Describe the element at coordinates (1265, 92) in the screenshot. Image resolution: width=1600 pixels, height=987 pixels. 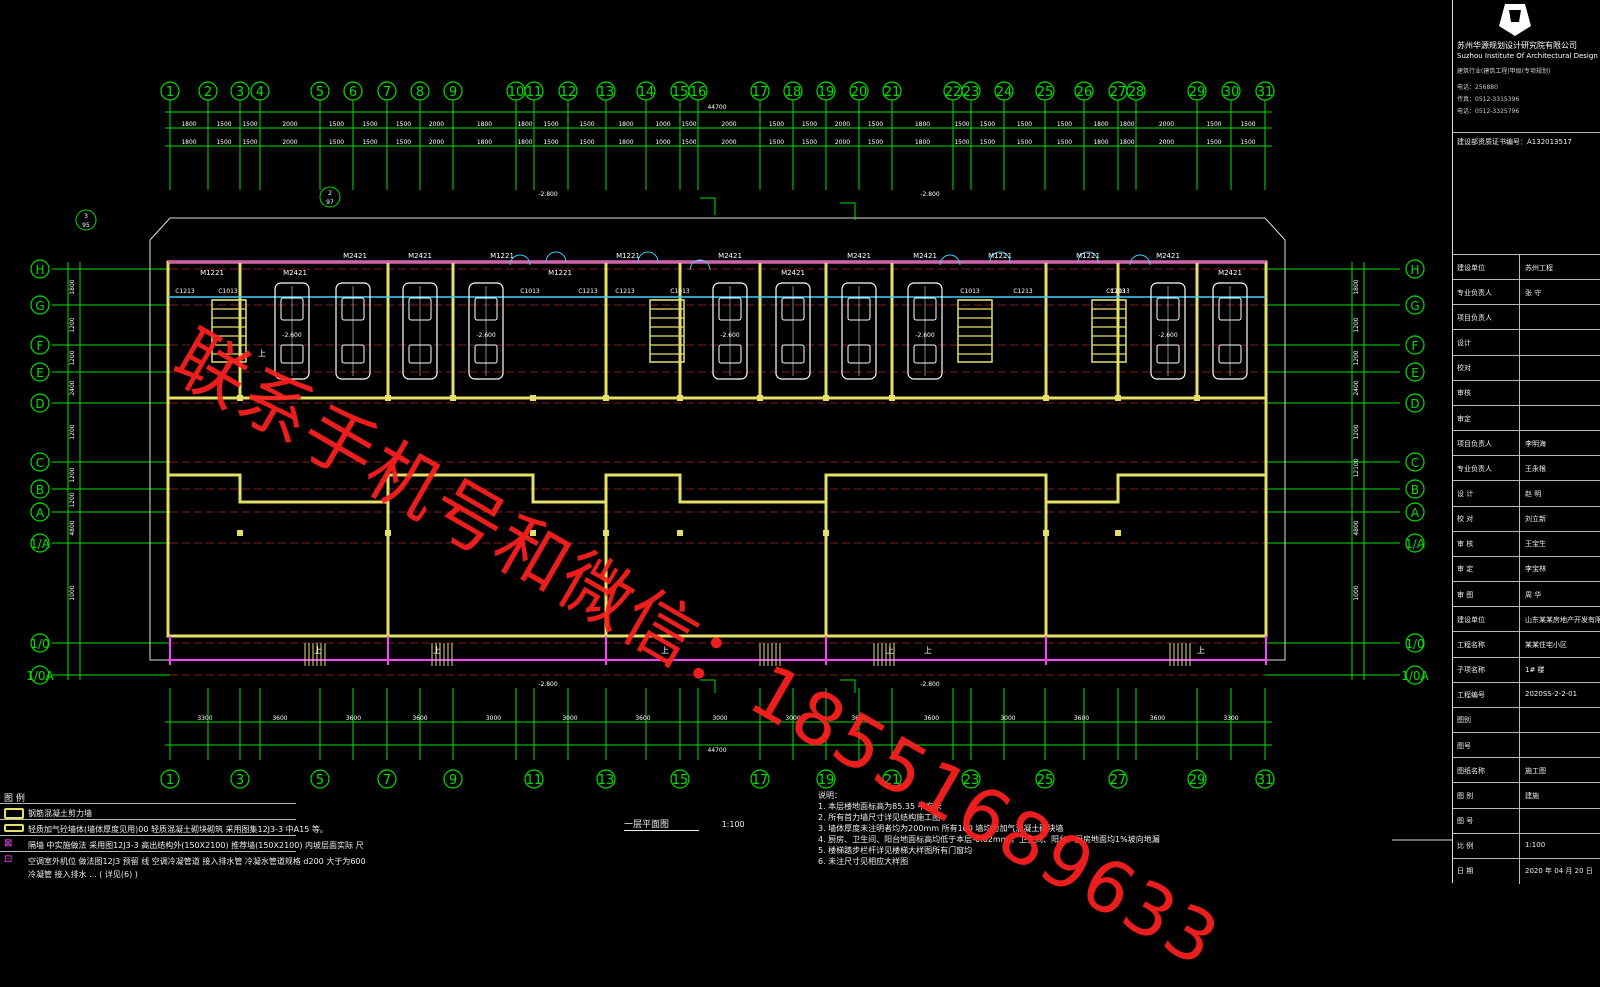
I see `axis-label-top: 31` at that location.